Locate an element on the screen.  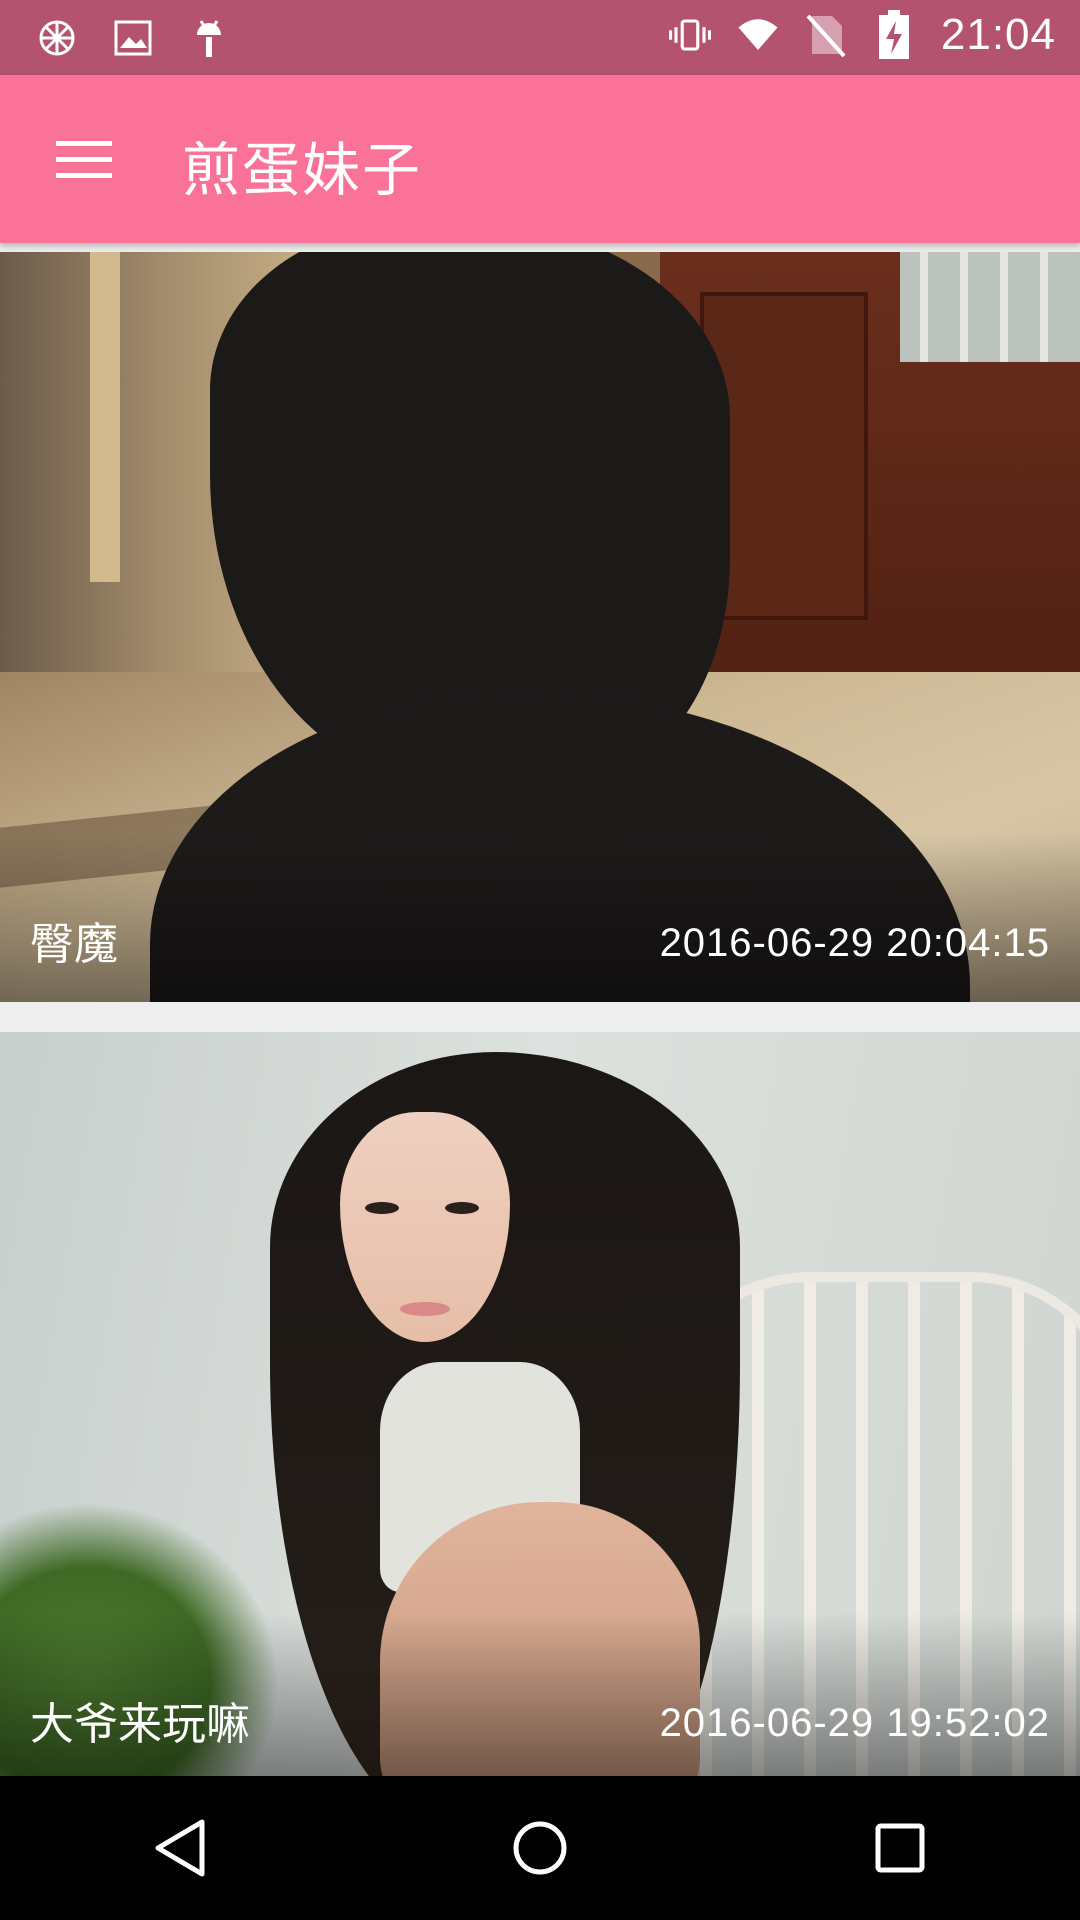
page-title: 煎蛋妹子 is located at coordinates (302, 170).